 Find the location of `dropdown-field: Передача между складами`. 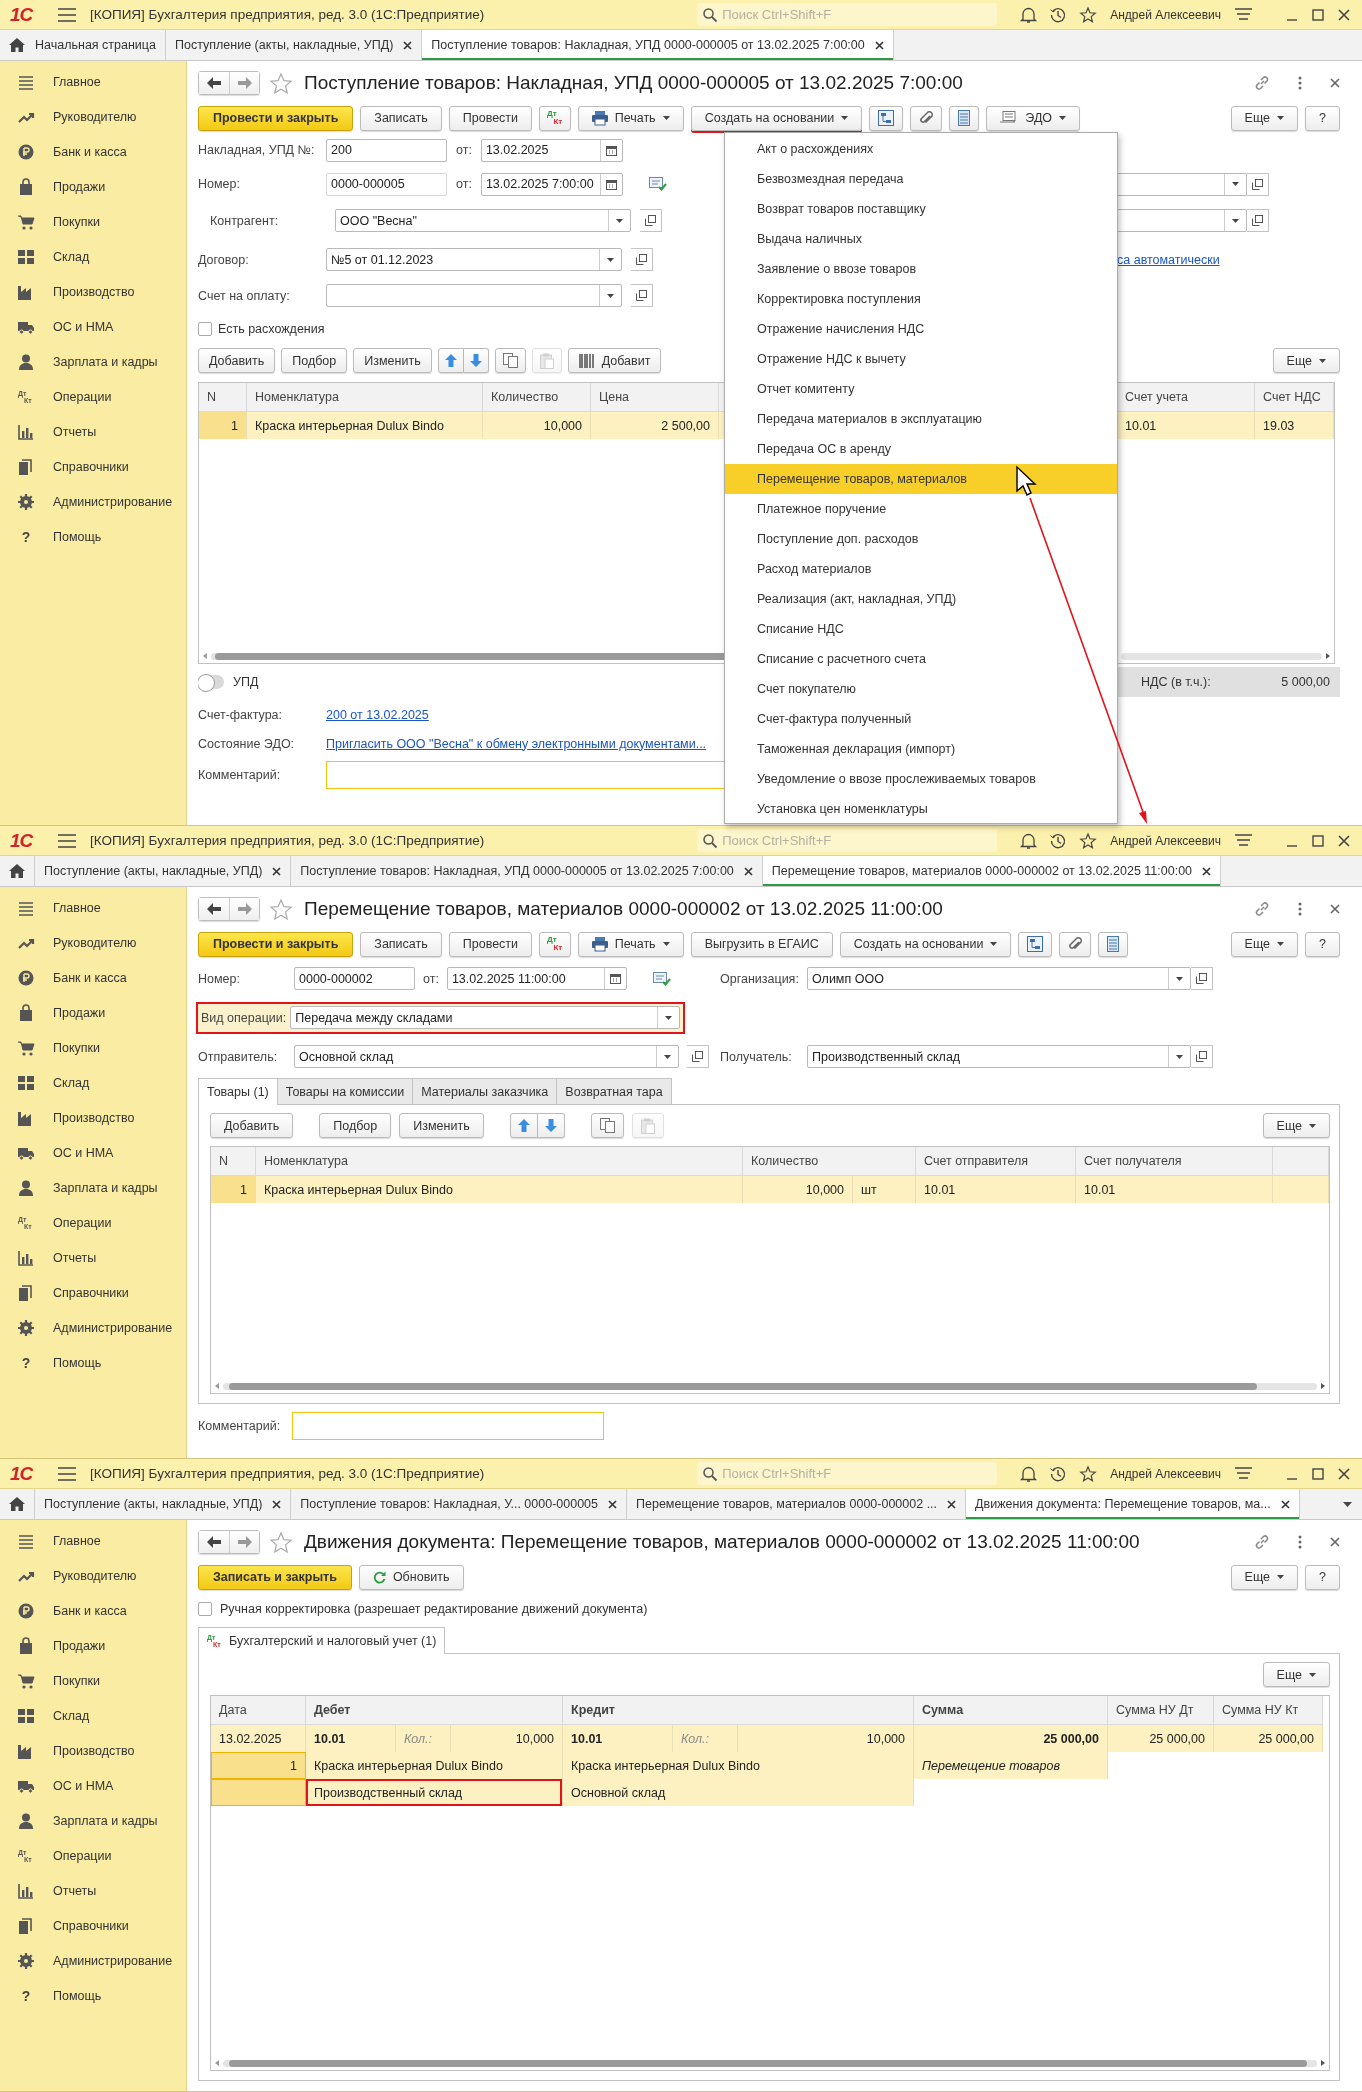

dropdown-field: Передача между складами is located at coordinates (485, 1017).